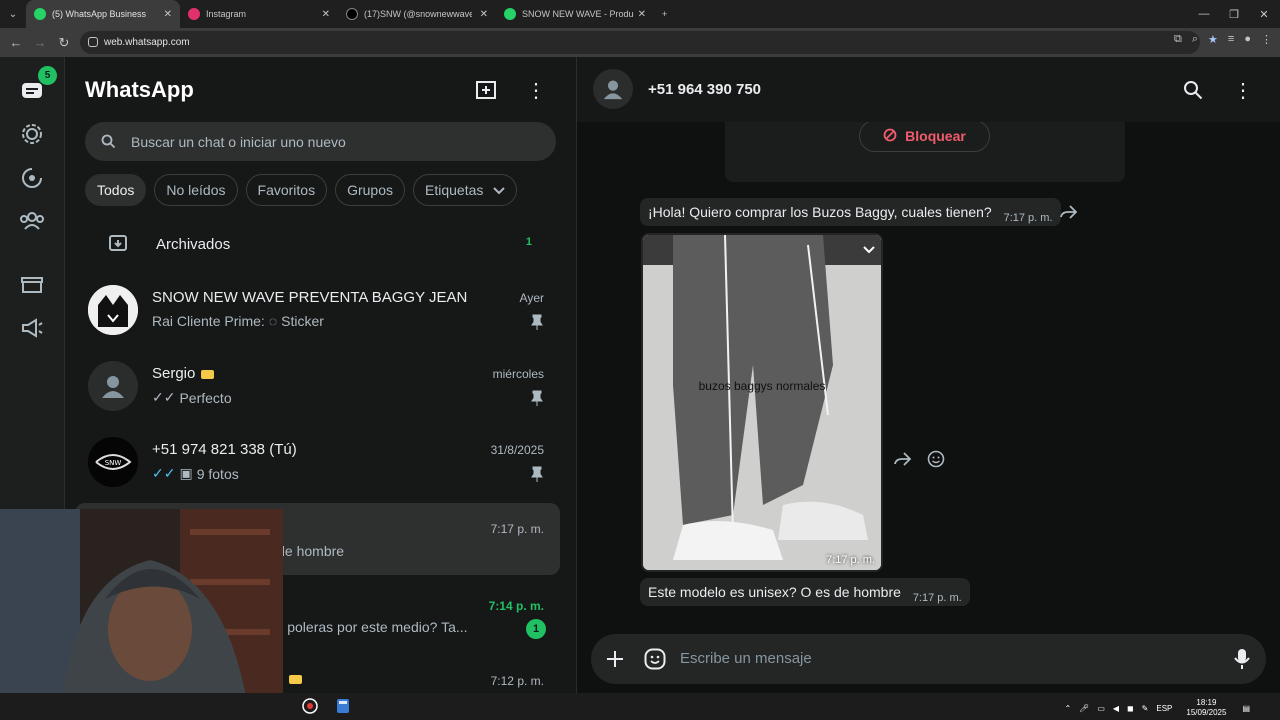 The width and height of the screenshot is (1280, 720). I want to click on webcam-overlay, so click(141, 614).